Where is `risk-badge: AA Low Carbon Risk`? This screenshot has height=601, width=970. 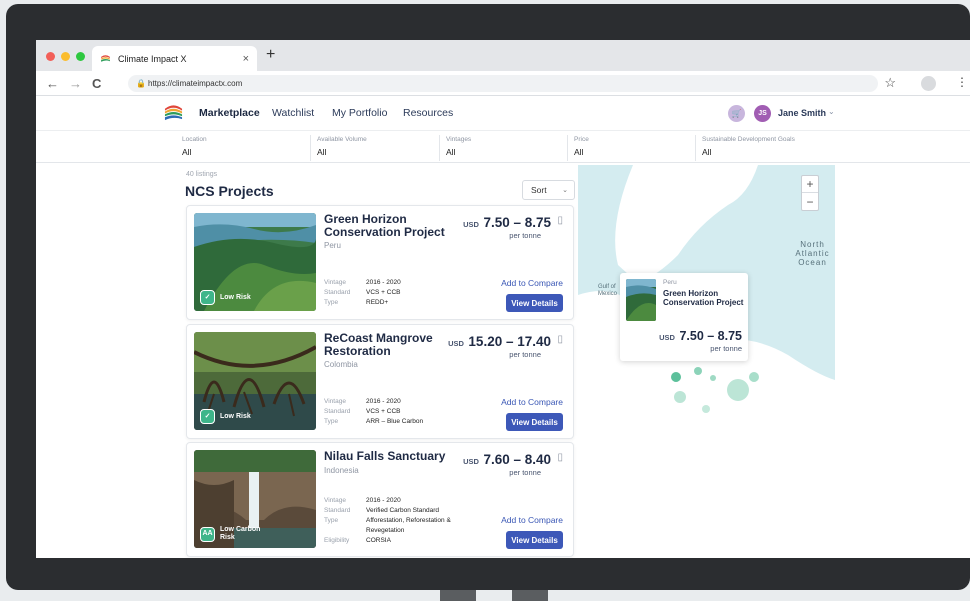
risk-badge: AA Low Carbon Risk is located at coordinates (232, 534).